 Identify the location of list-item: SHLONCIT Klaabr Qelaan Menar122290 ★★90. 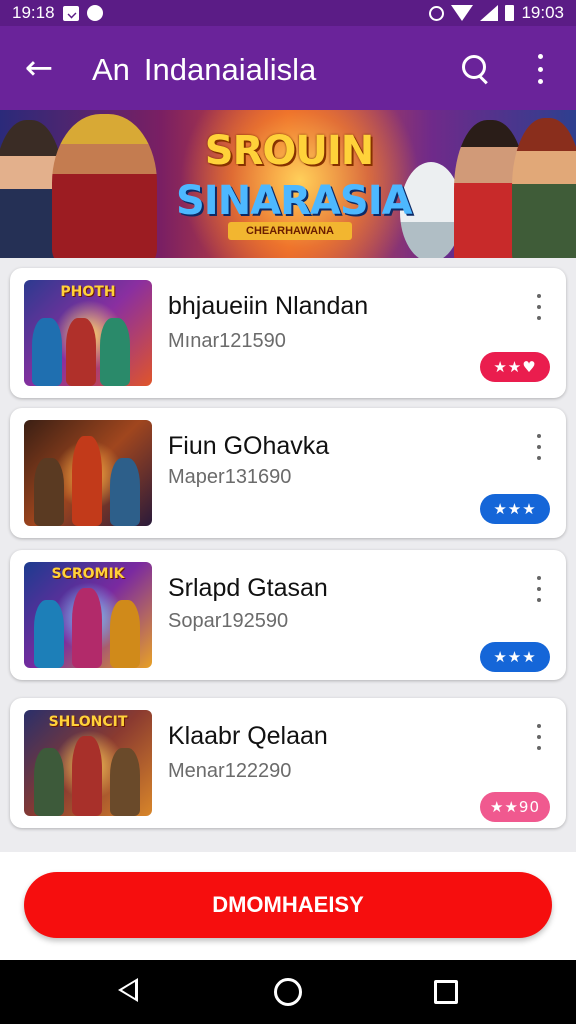
(288, 763).